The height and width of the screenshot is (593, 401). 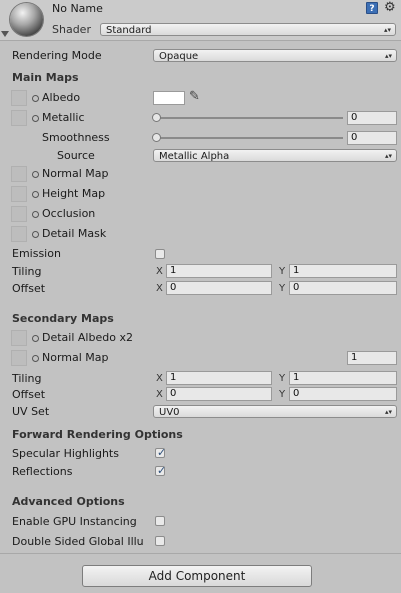 I want to click on metallic-slider-knob, so click(x=156, y=117).